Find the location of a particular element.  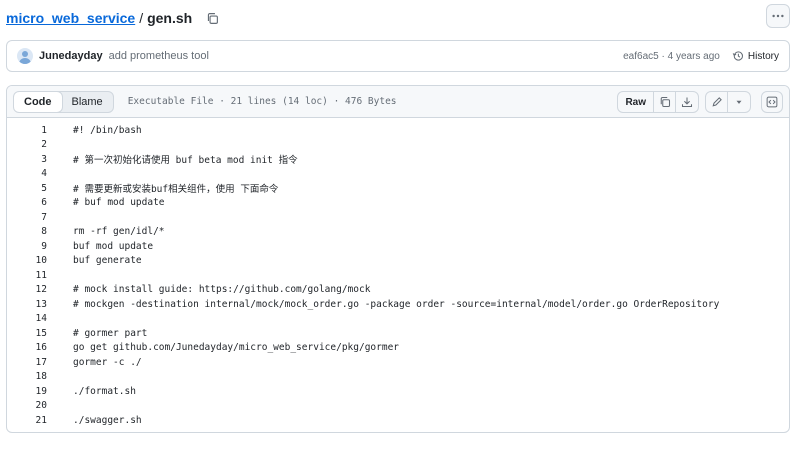

code-line: 7 is located at coordinates (398, 217).